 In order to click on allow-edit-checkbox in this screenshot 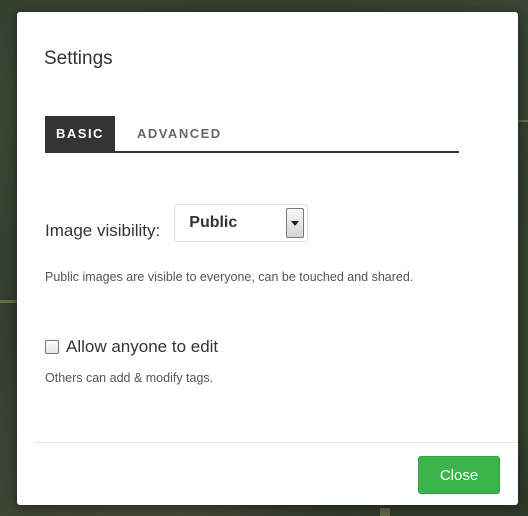, I will do `click(52, 347)`.